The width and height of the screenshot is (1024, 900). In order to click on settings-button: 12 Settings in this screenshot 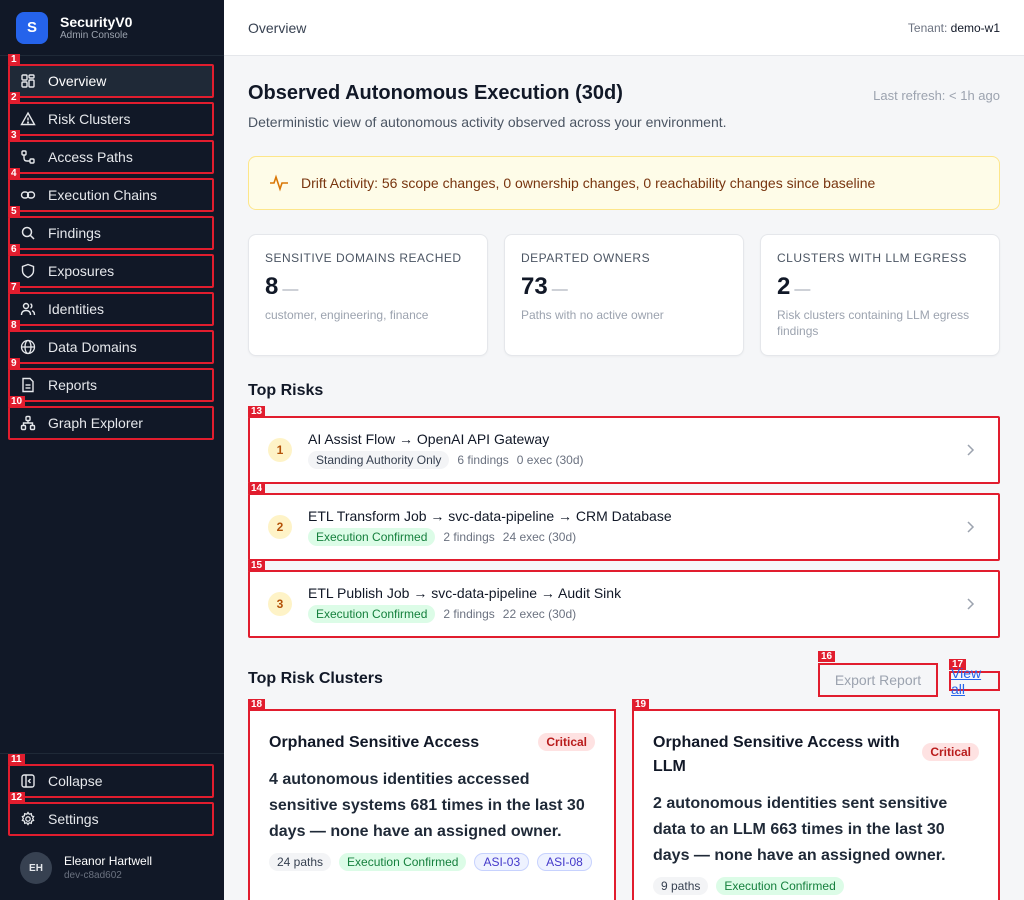, I will do `click(111, 814)`.